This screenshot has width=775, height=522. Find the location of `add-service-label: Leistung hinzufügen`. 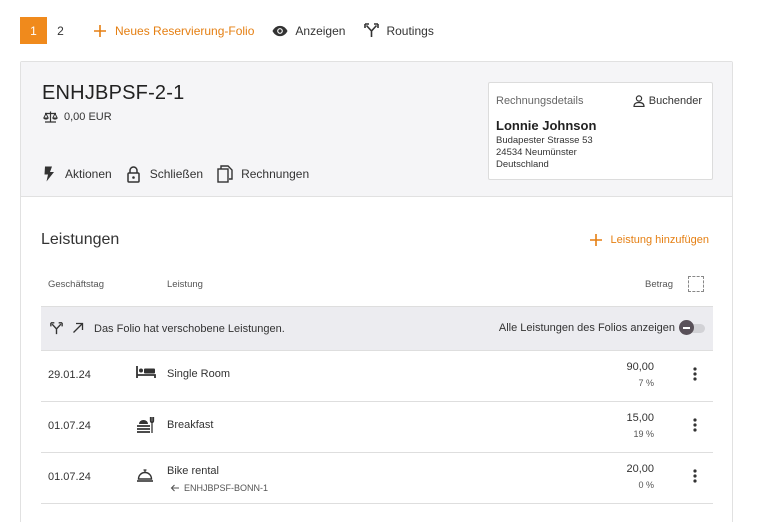

add-service-label: Leistung hinzufügen is located at coordinates (659, 240).